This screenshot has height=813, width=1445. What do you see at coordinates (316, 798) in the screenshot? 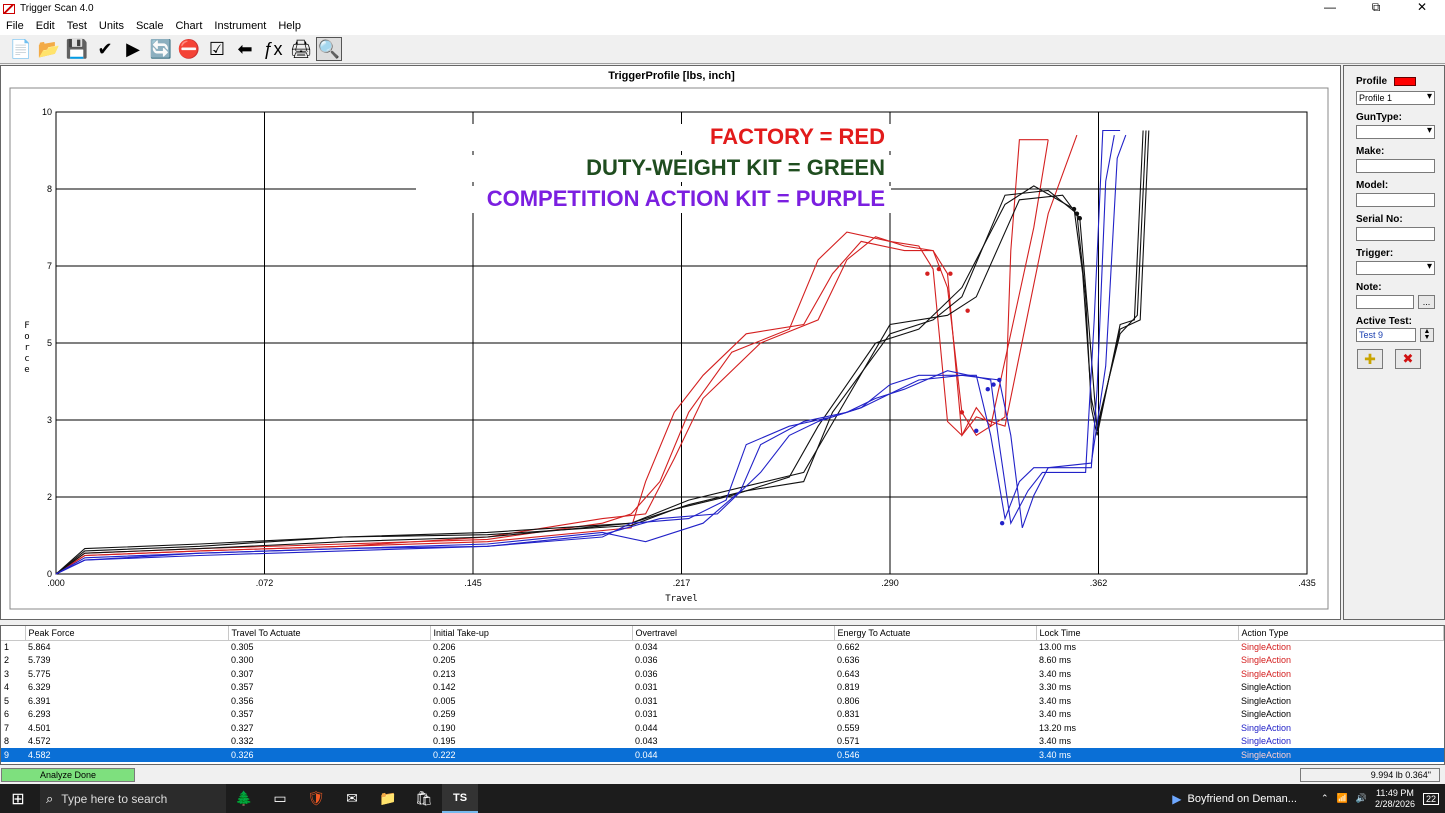
I see `brave-browser-icon: 🛡` at bounding box center [316, 798].